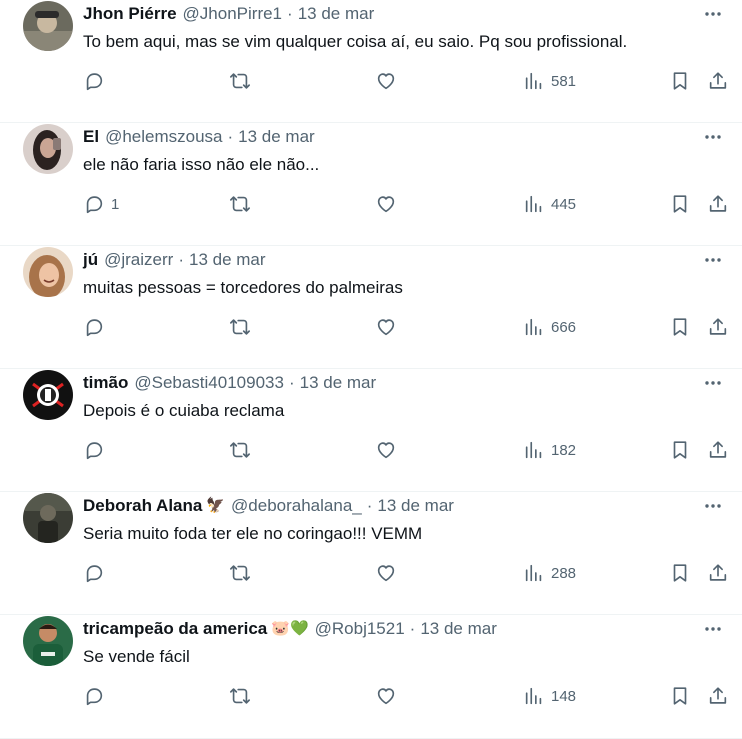  Describe the element at coordinates (290, 628) in the screenshot. I see `name-emoji: 🐷💚` at that location.